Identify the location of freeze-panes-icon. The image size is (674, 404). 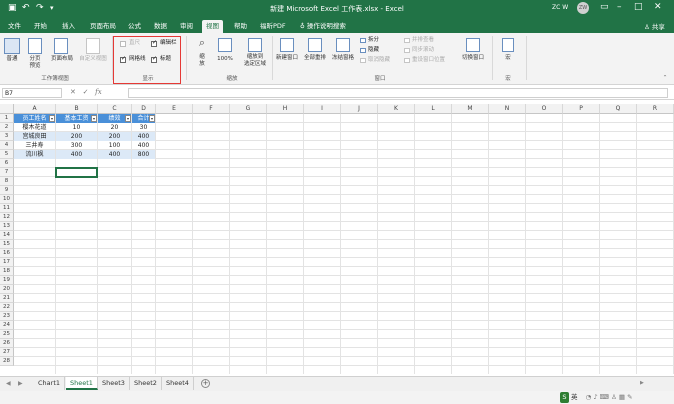
(343, 45).